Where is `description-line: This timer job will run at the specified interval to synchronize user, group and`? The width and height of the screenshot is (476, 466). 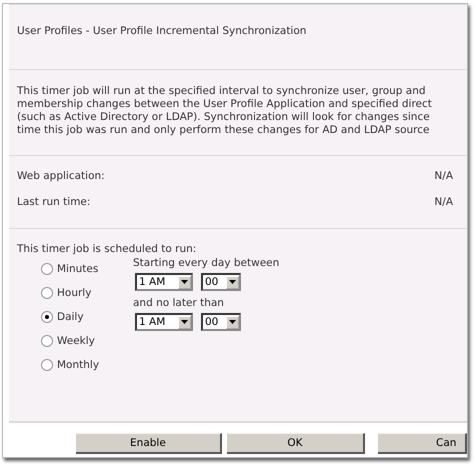
description-line: This timer job will run at the specified interval to synchronize user, group and is located at coordinates (222, 91).